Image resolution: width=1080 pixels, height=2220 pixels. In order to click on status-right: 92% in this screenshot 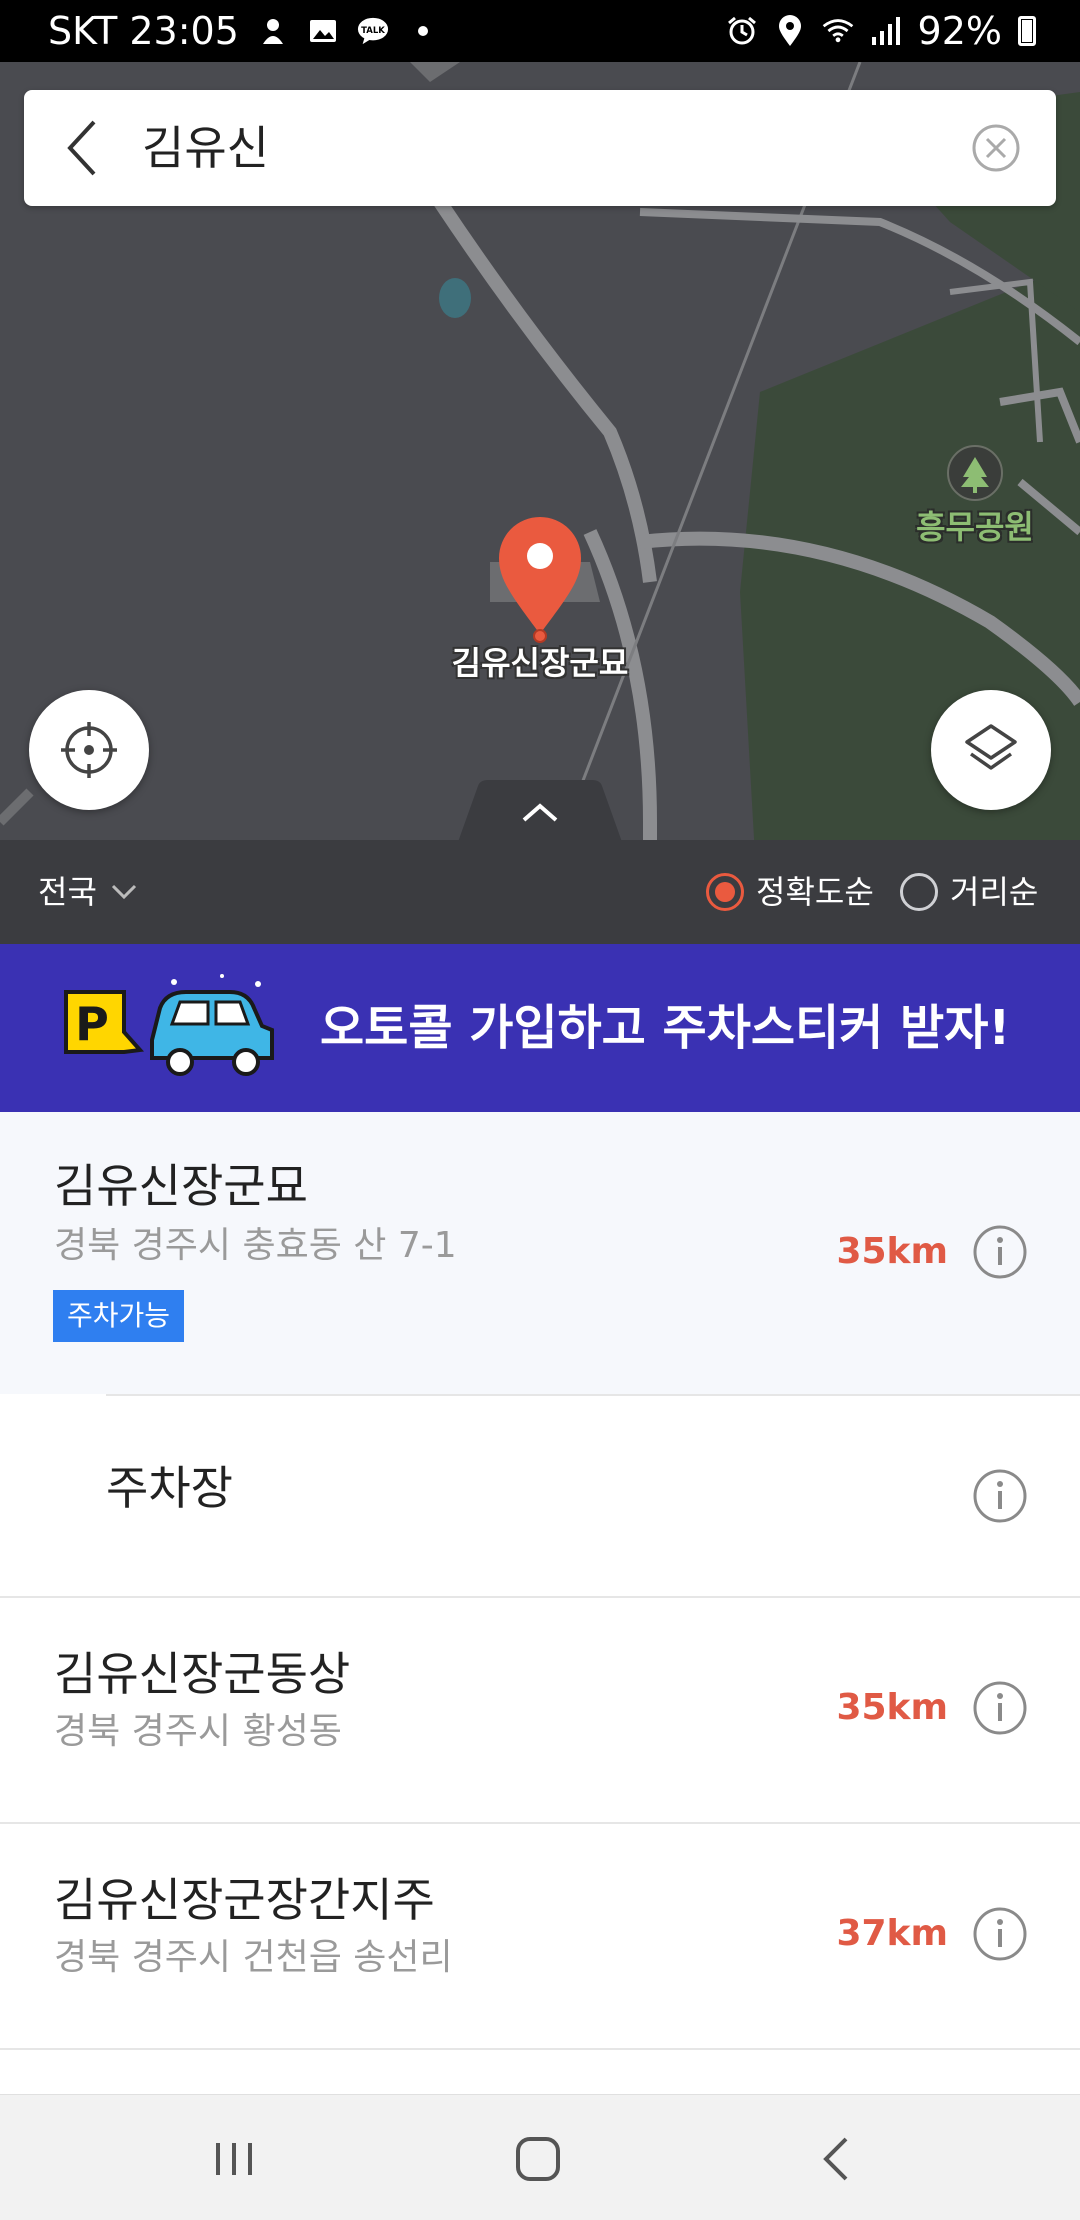, I will do `click(881, 31)`.